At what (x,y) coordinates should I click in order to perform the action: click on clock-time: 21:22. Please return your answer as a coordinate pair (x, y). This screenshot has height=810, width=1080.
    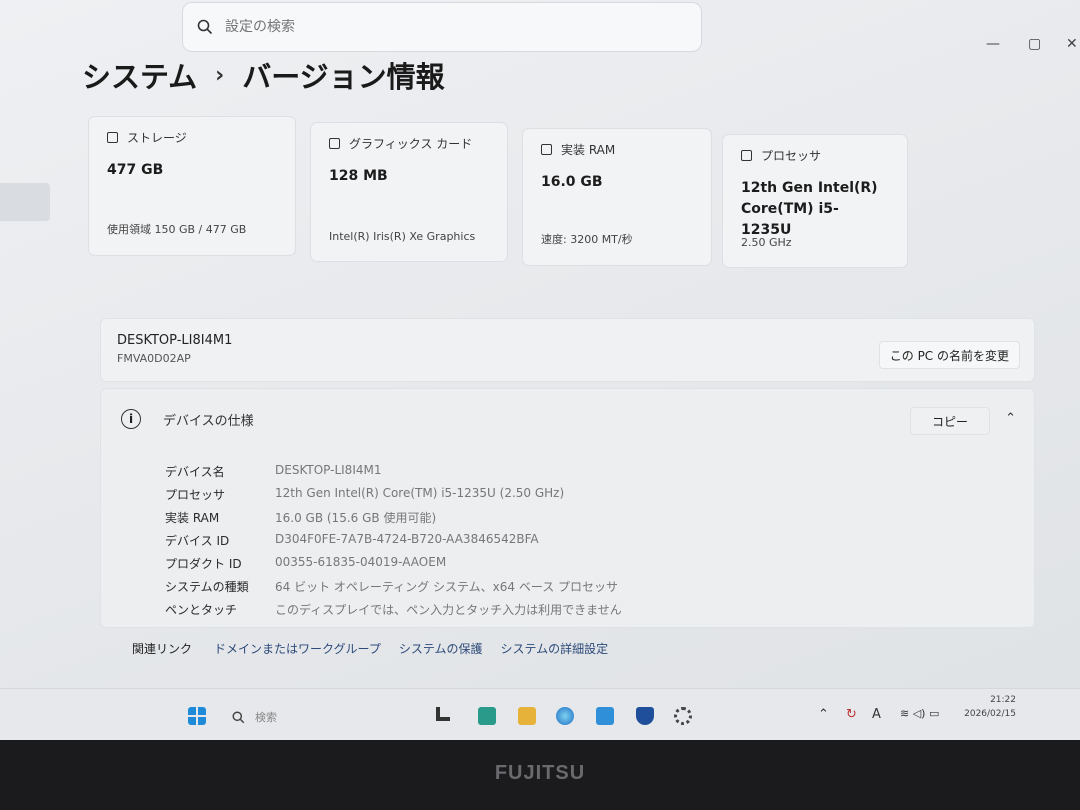
    Looking at the image, I should click on (1003, 700).